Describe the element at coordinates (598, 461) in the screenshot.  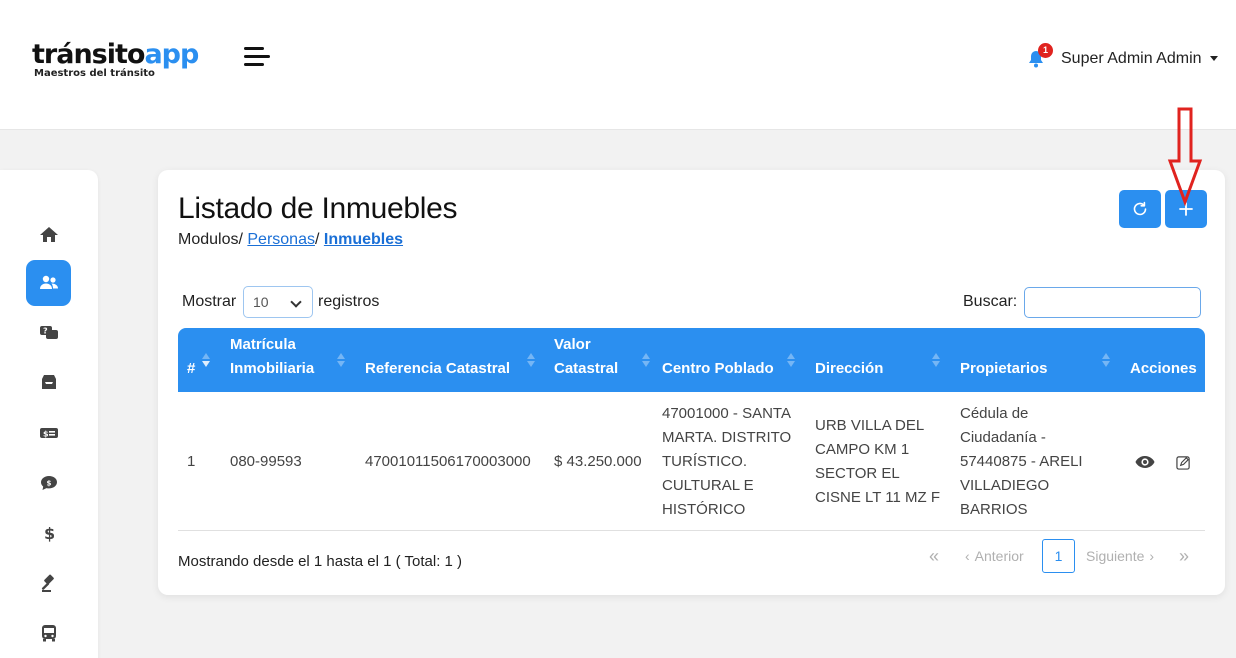
I see `cell-valor: $ 43.250.000` at that location.